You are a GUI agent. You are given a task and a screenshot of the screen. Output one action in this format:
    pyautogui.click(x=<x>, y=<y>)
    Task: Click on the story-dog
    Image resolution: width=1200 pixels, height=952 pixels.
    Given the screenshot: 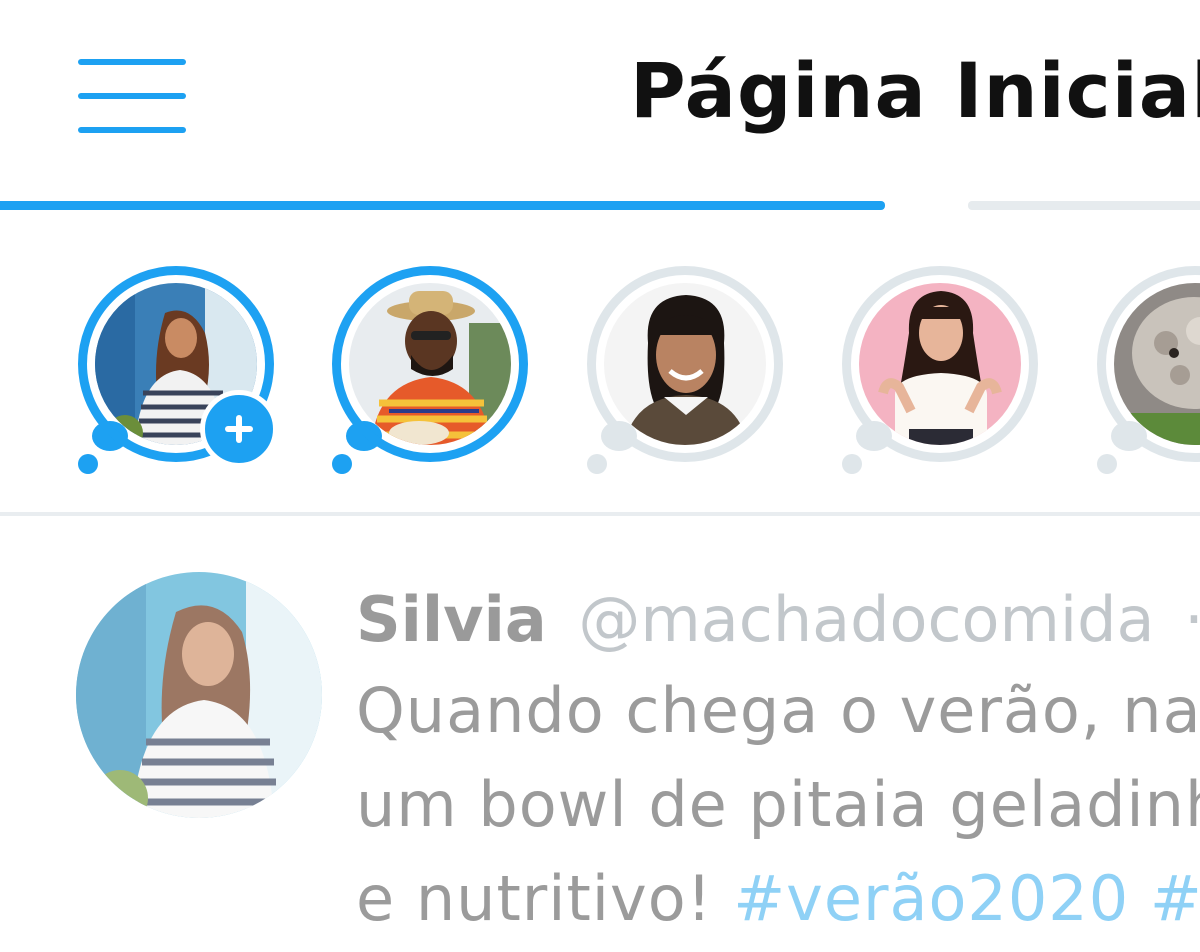 What is the action you would take?
    pyautogui.click(x=1148, y=371)
    